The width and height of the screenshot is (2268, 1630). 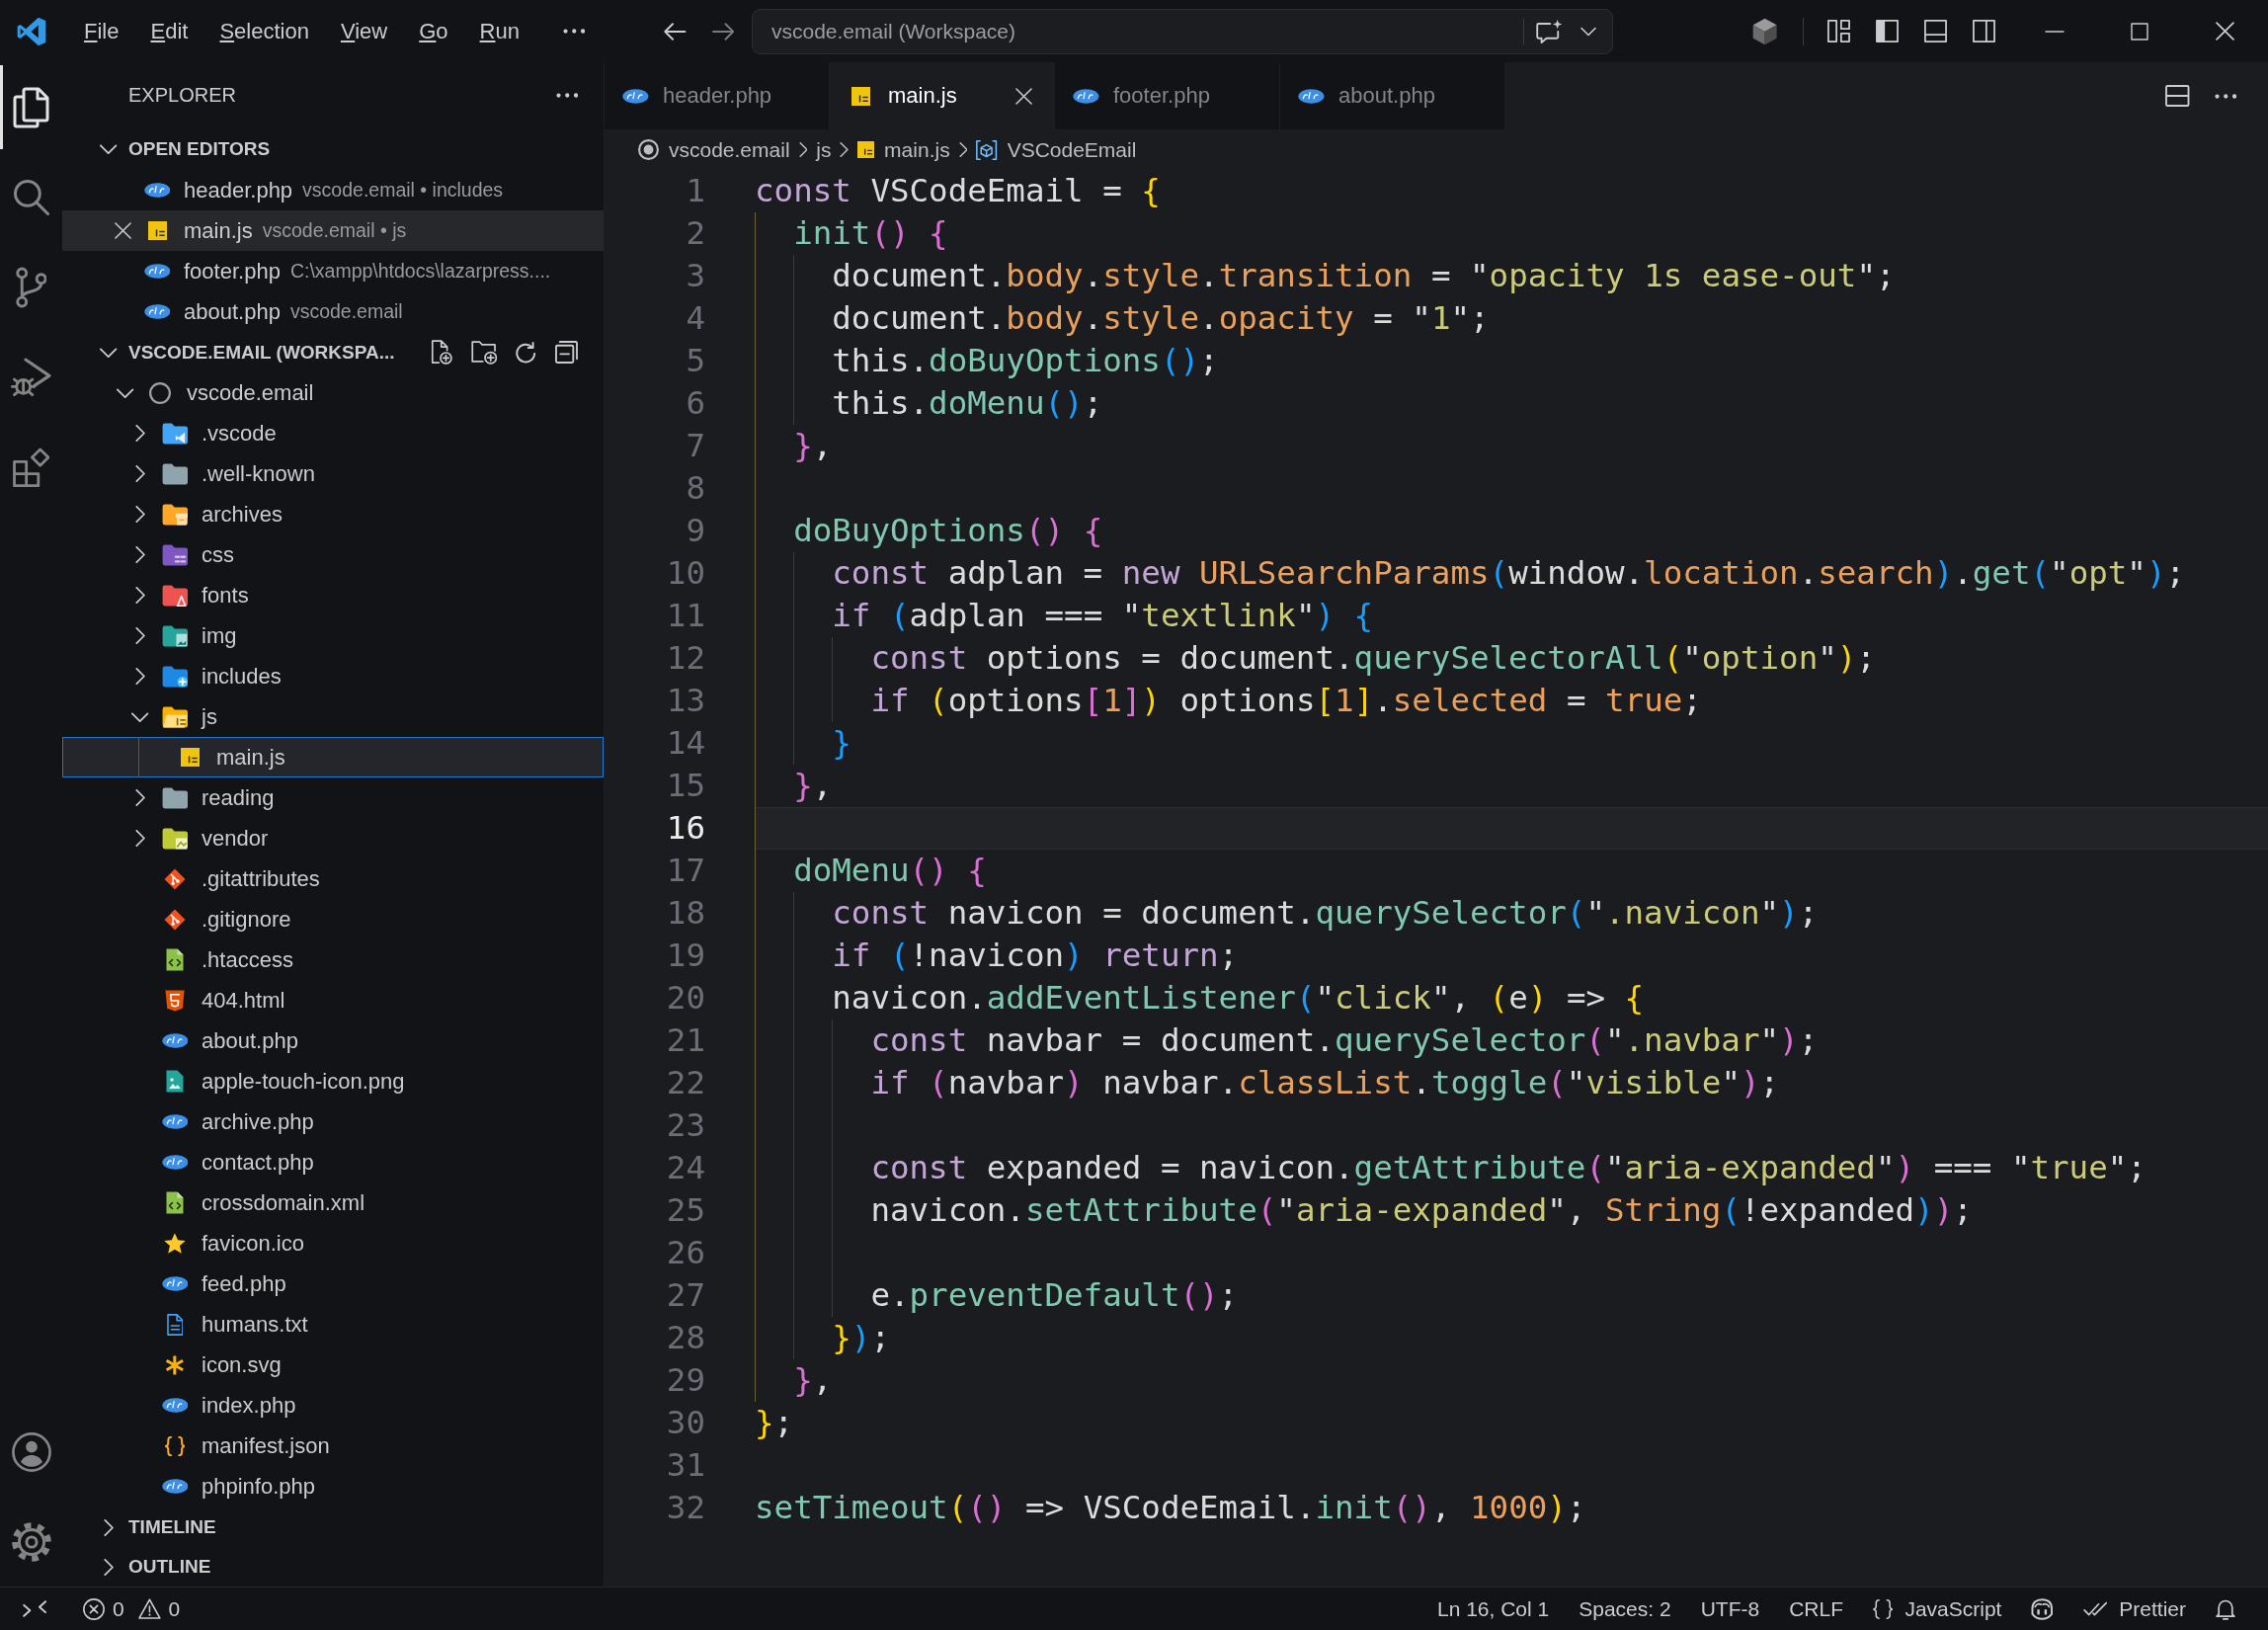 I want to click on cube-icon, so click(x=1764, y=31).